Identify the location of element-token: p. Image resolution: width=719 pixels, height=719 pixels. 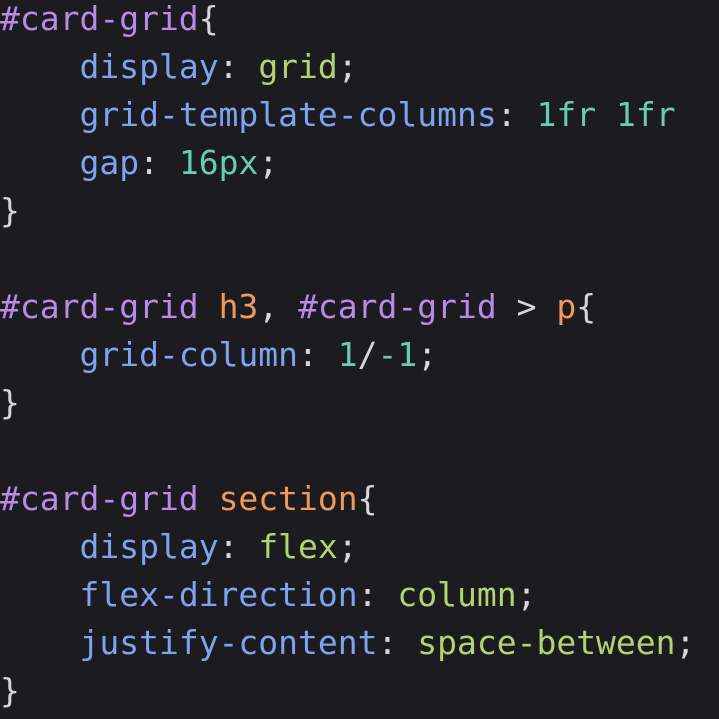
(566, 306).